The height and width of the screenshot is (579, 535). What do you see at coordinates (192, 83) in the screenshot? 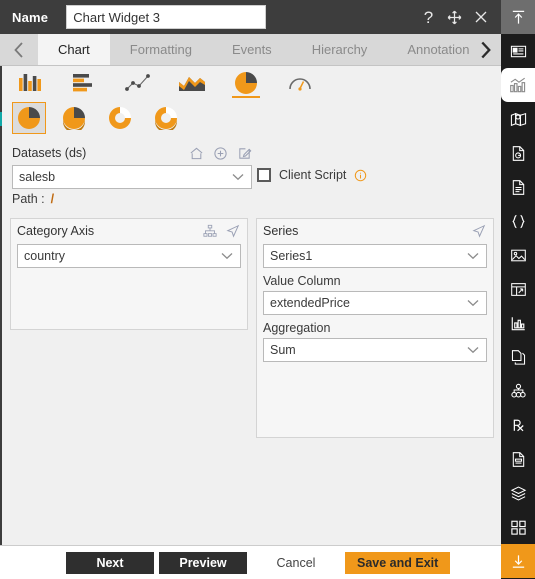
I see `area-chart-icon` at bounding box center [192, 83].